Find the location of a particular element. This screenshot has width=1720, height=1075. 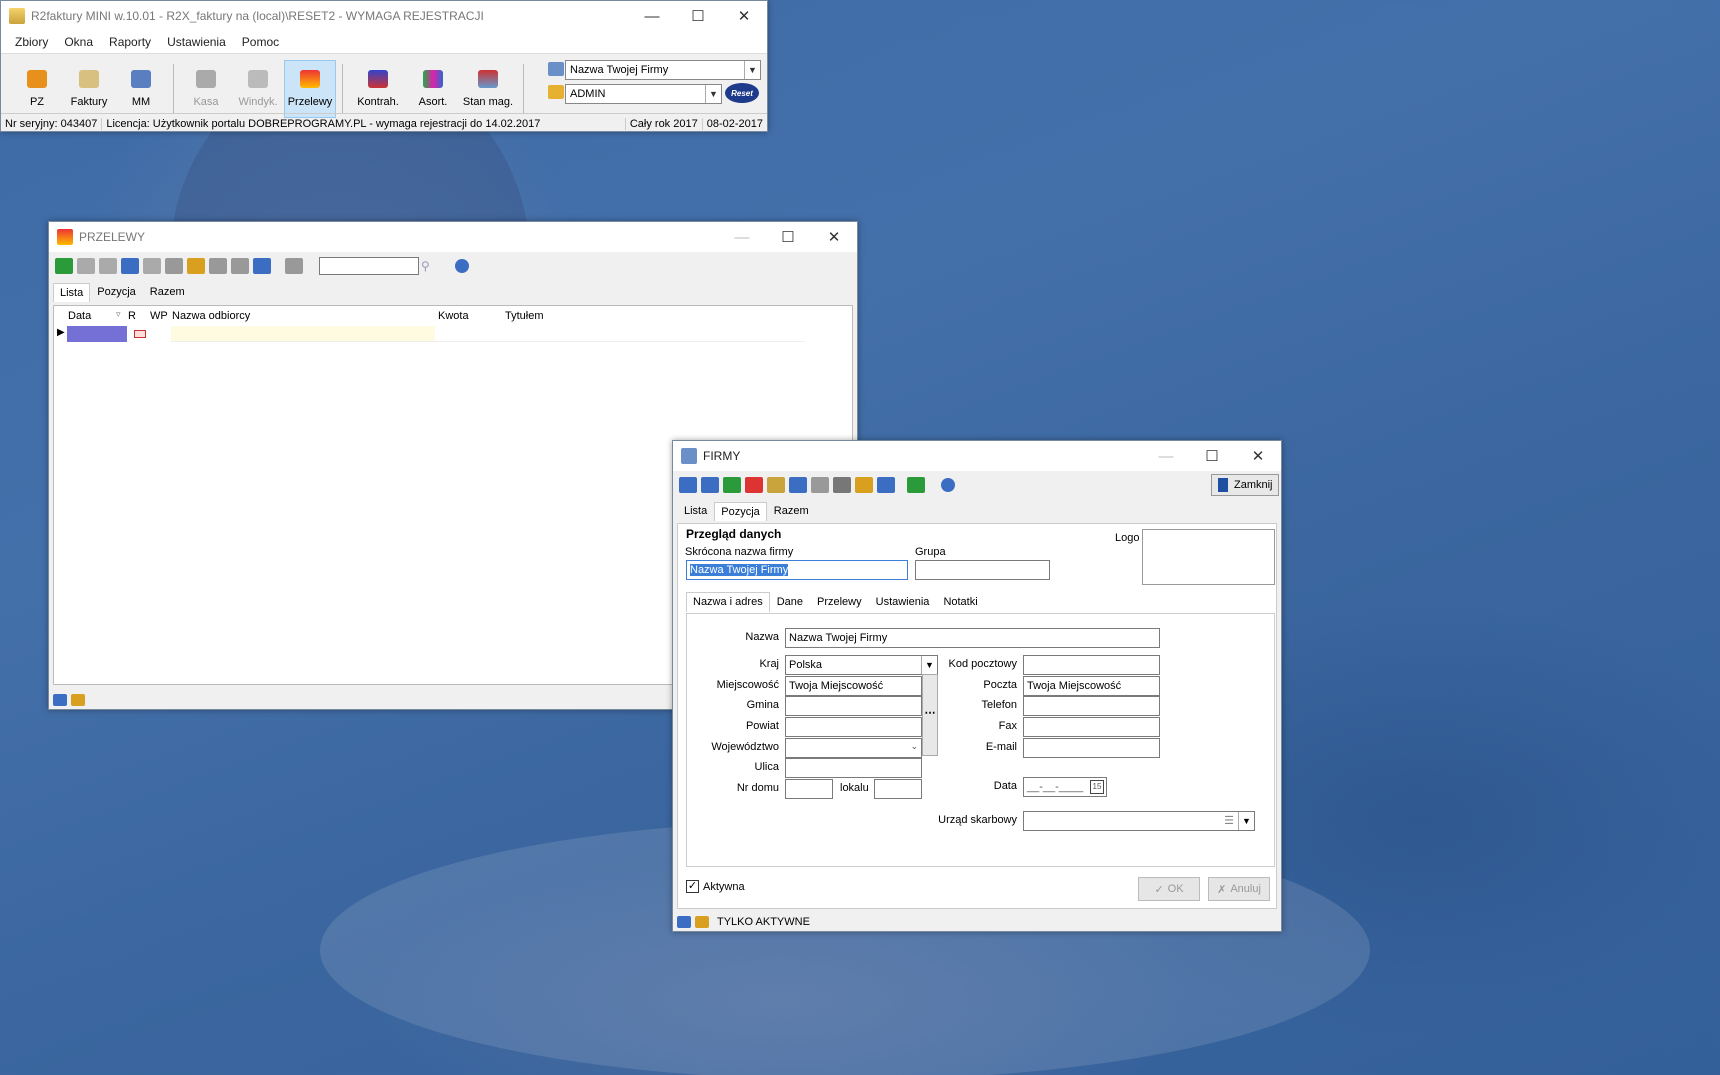

cell-nazwa-odbiorcy is located at coordinates (303, 334).